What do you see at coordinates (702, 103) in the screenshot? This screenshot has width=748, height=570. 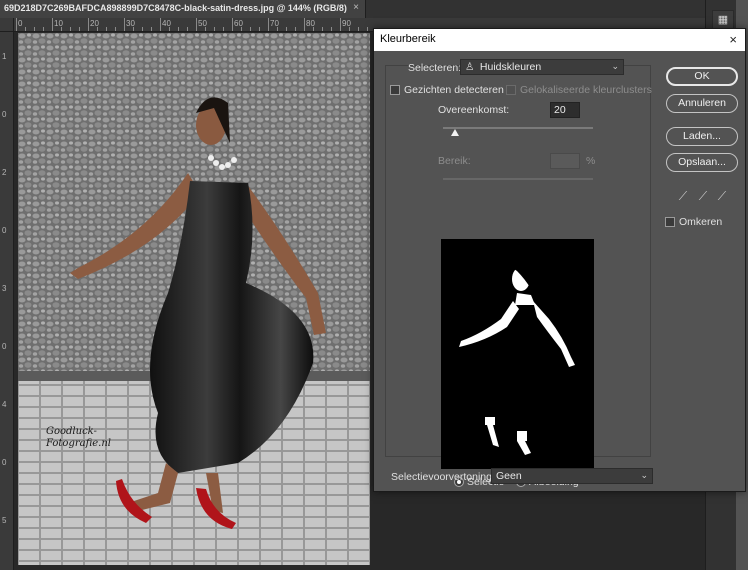 I see `cancel-button: Annuleren` at bounding box center [702, 103].